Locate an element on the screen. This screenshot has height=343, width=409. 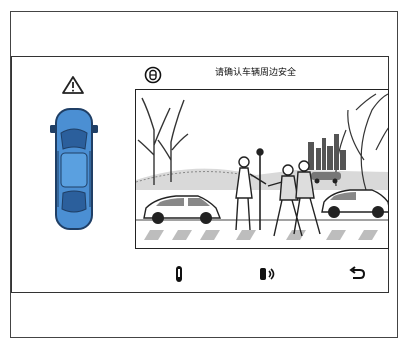
back-button is located at coordinates (357, 274).